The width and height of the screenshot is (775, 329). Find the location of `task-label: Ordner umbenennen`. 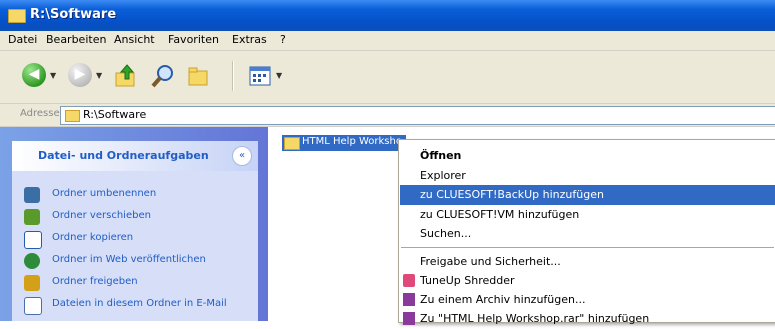

task-label: Ordner umbenennen is located at coordinates (104, 193).